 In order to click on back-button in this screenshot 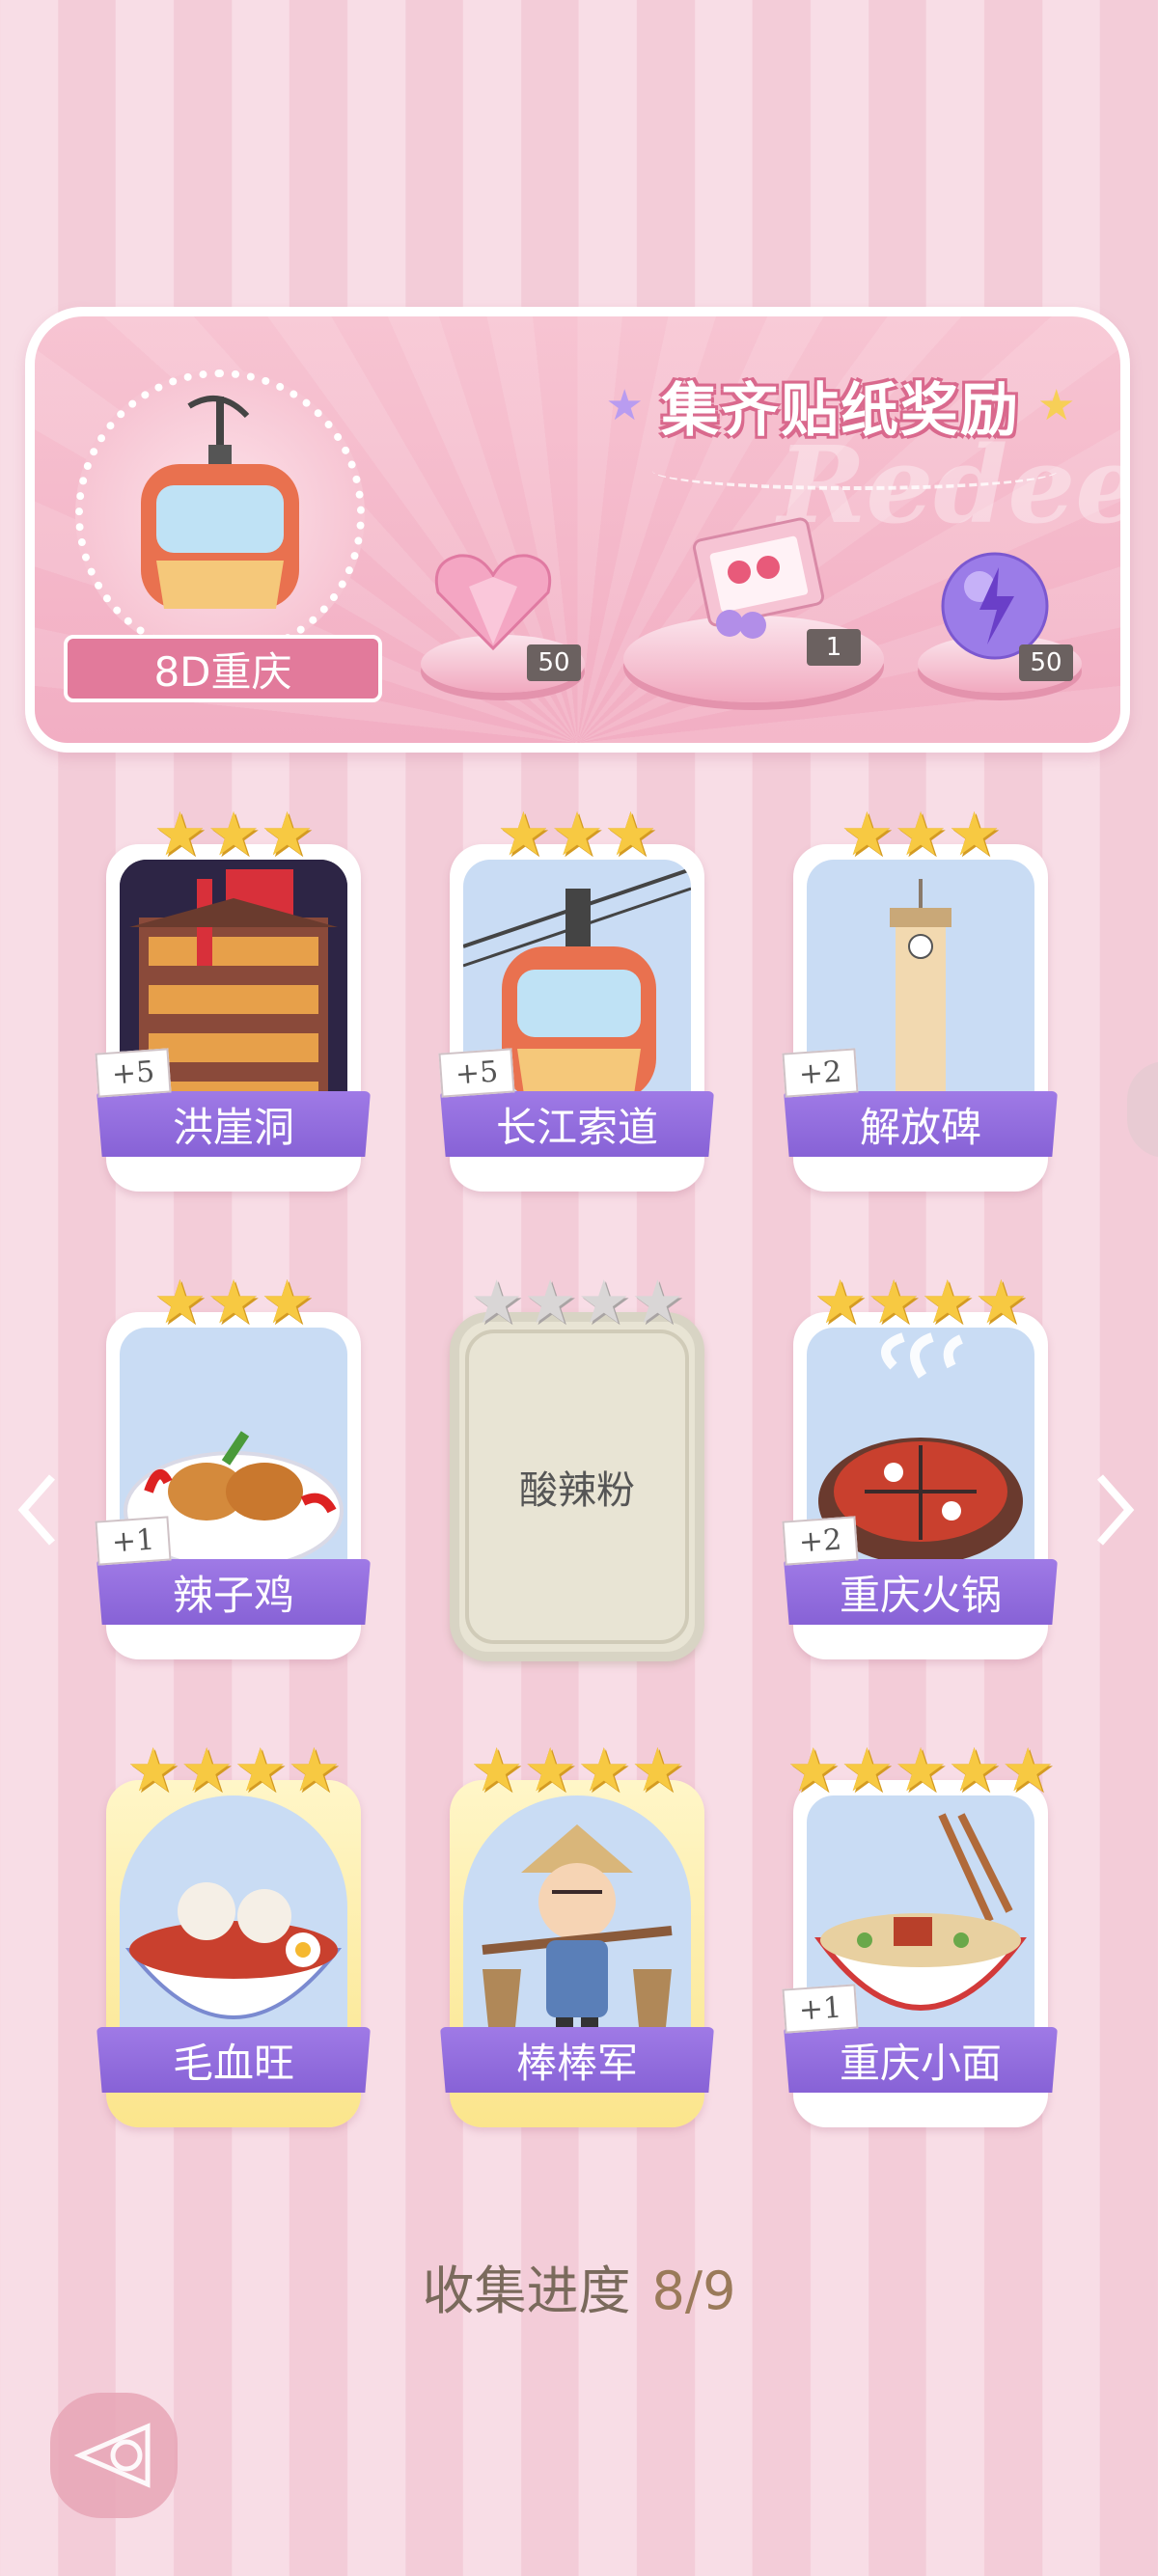, I will do `click(114, 2456)`.